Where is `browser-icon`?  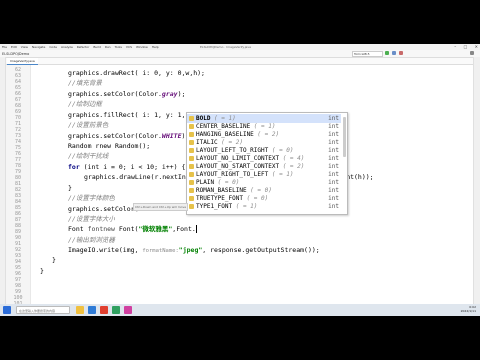 browser-icon is located at coordinates (92, 310).